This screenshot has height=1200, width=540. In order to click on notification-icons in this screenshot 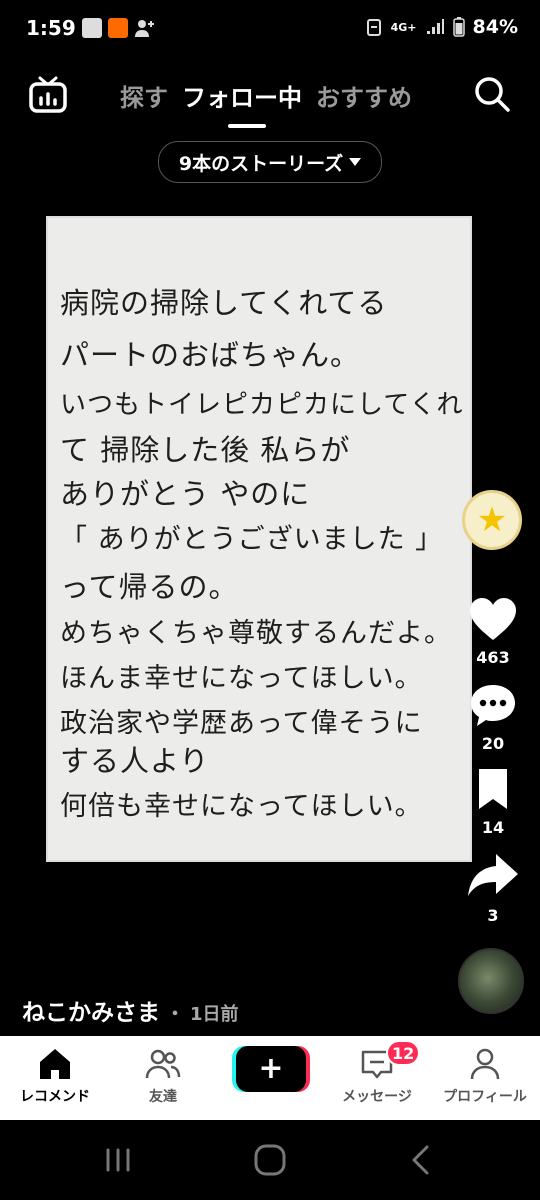, I will do `click(119, 28)`.